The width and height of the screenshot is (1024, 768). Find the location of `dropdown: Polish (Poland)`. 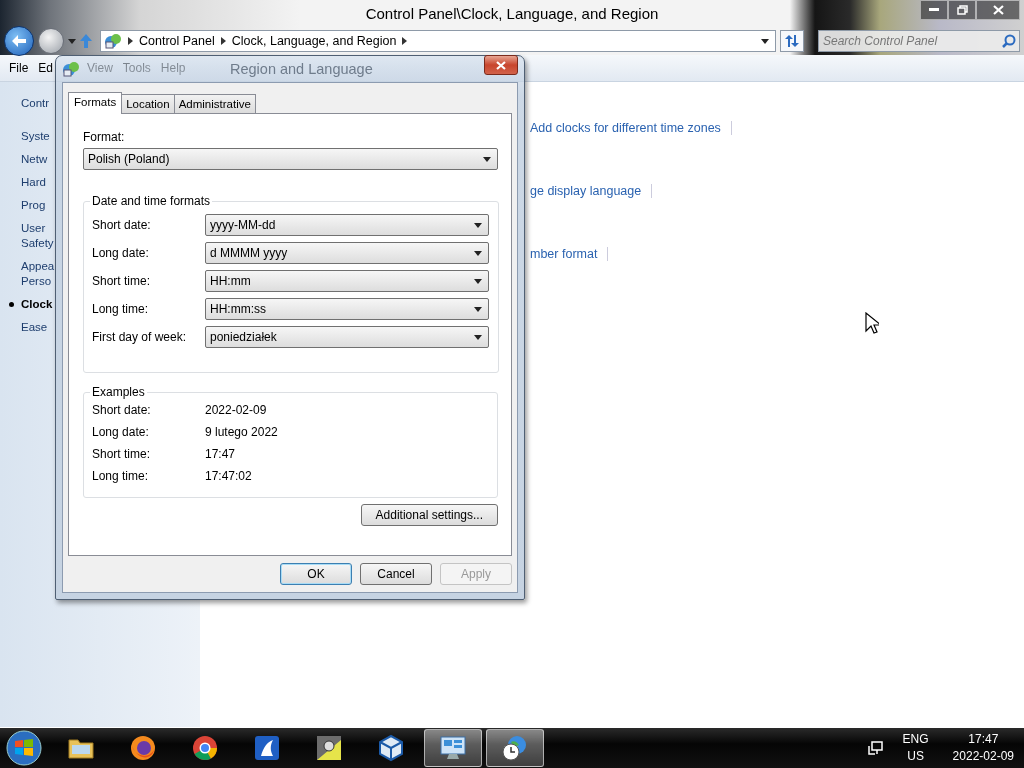

dropdown: Polish (Poland) is located at coordinates (290, 159).